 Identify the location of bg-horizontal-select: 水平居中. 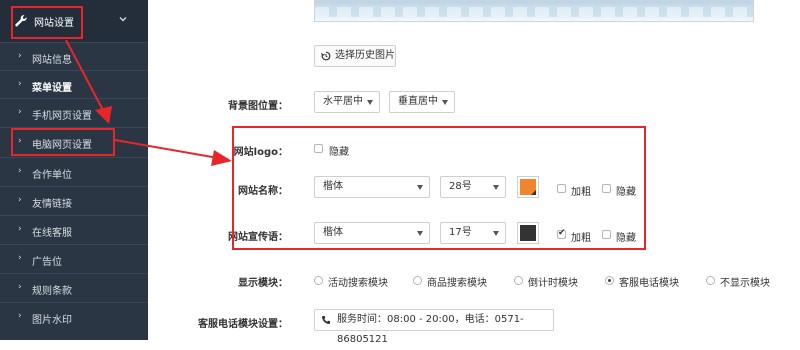
(347, 102).